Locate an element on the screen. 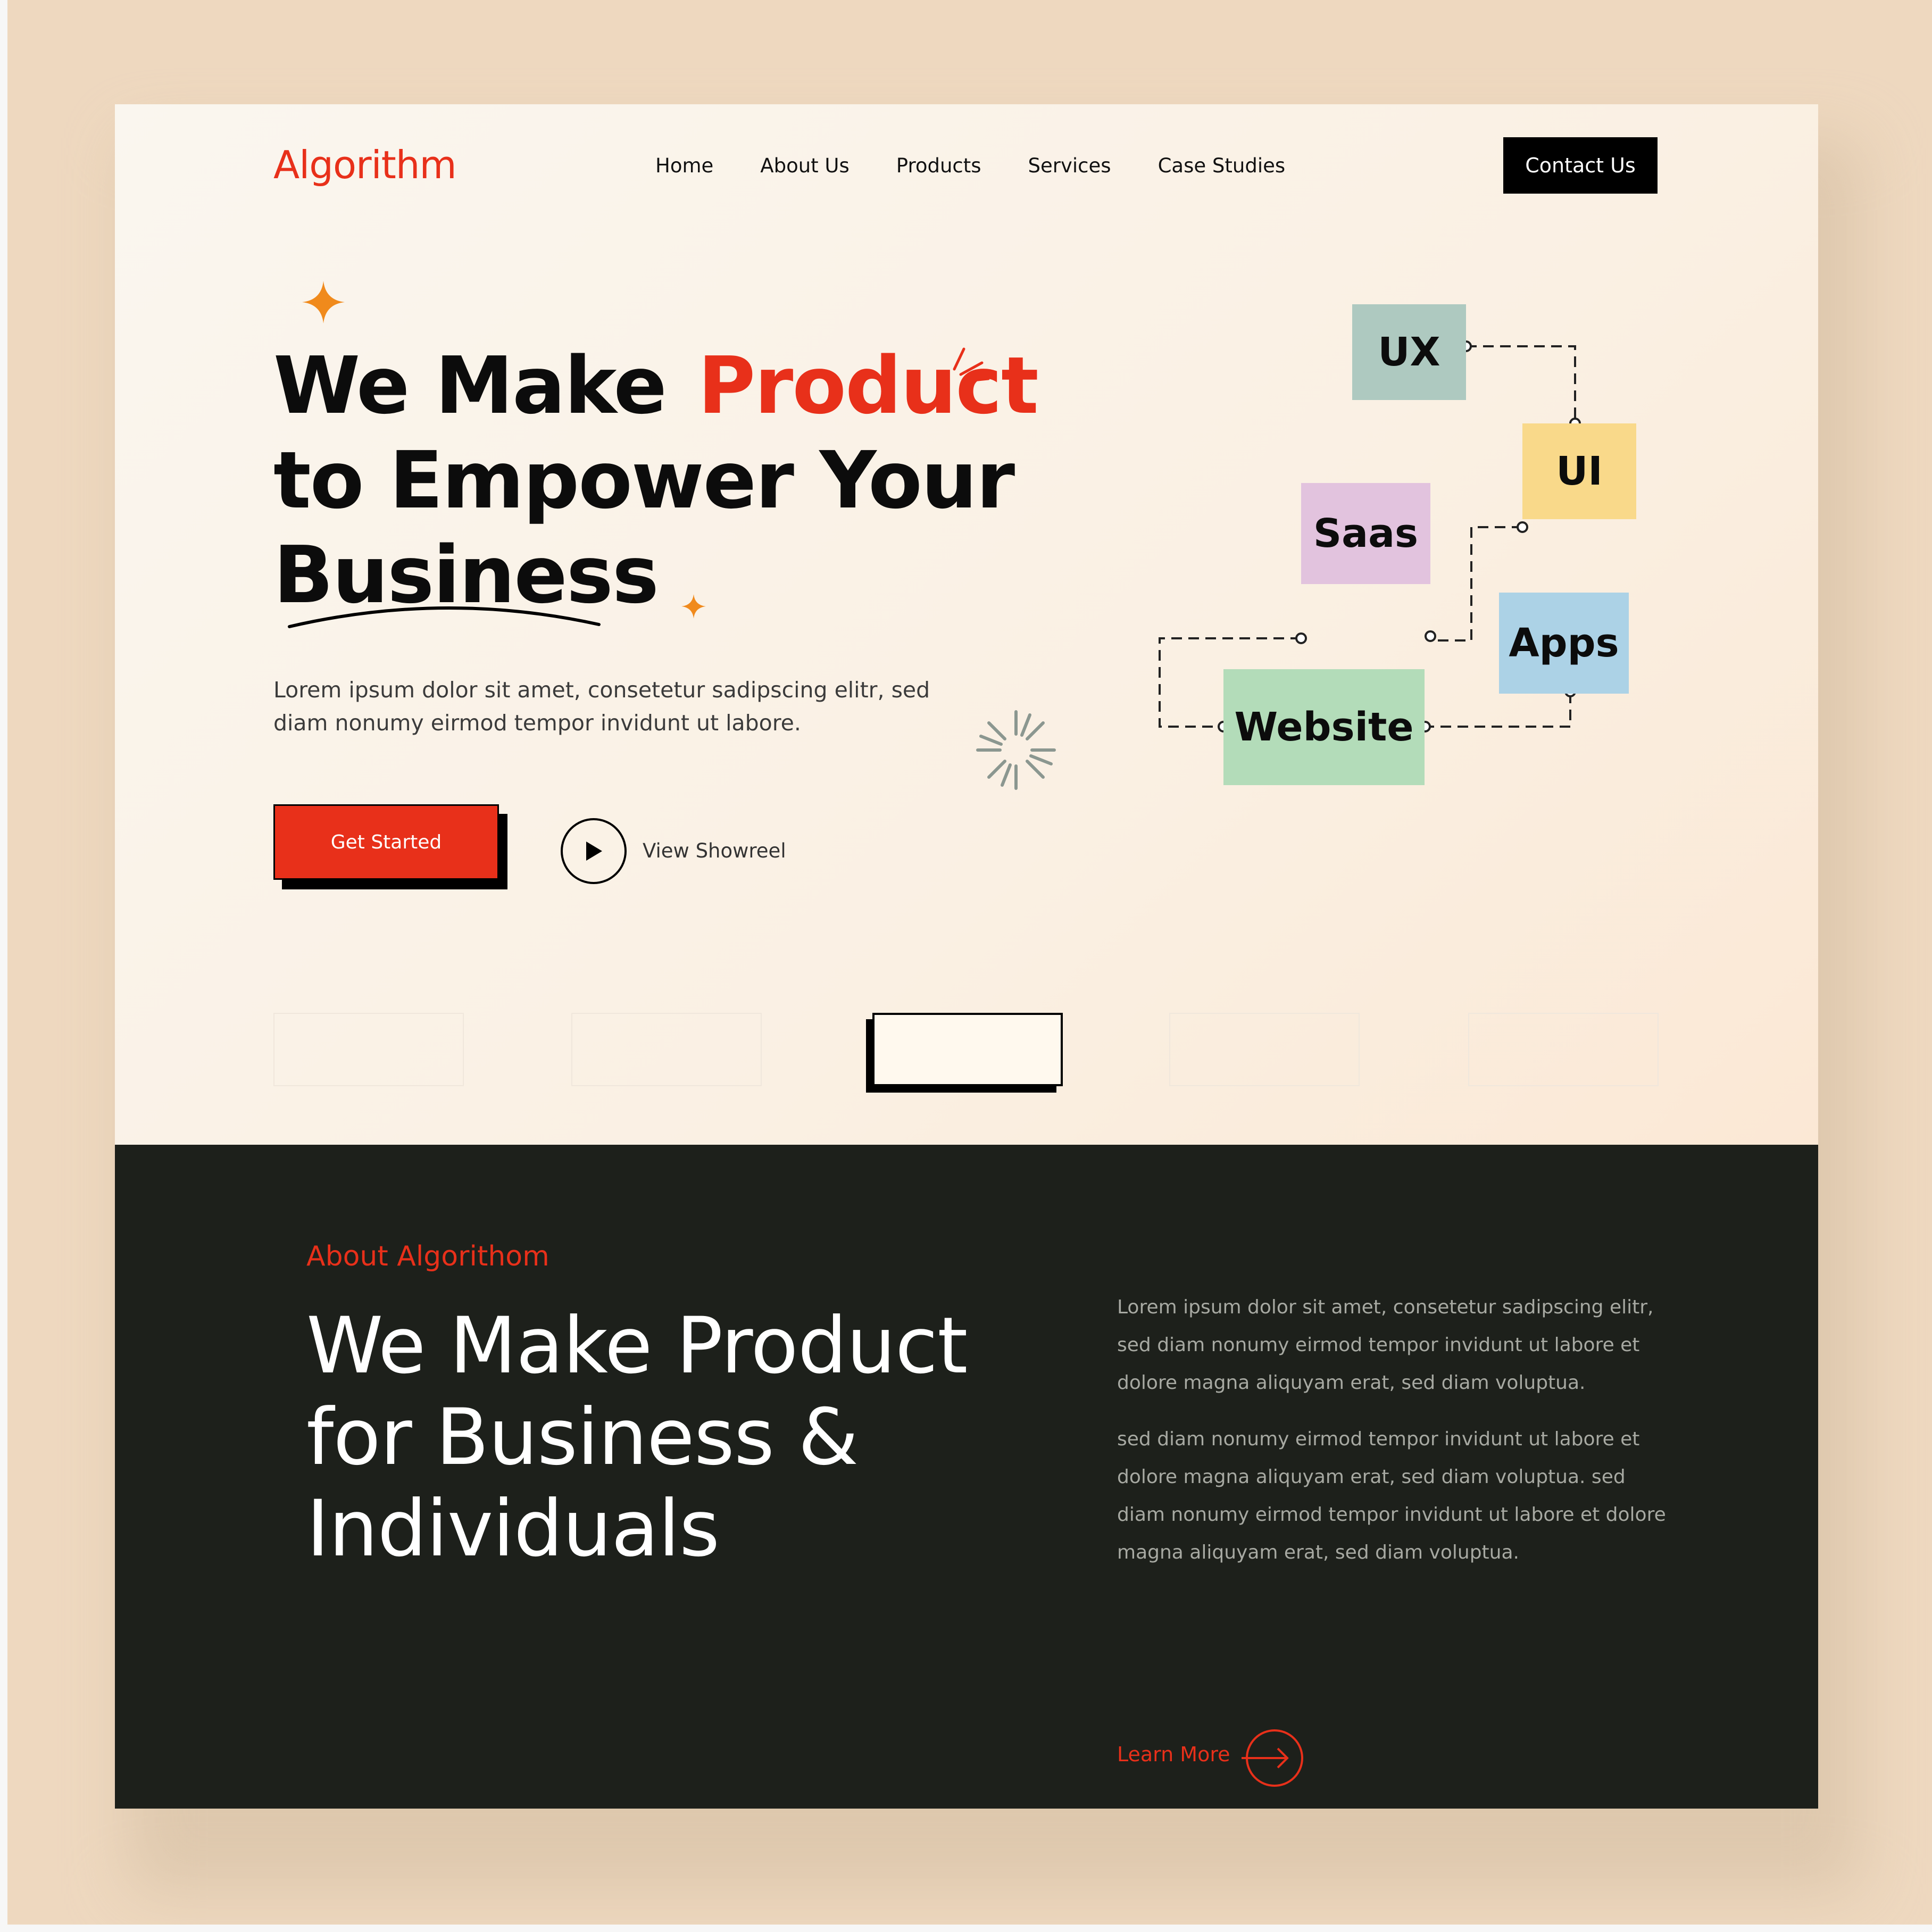 This screenshot has width=1932, height=1932. node-label-saas: Saas is located at coordinates (1366, 533).